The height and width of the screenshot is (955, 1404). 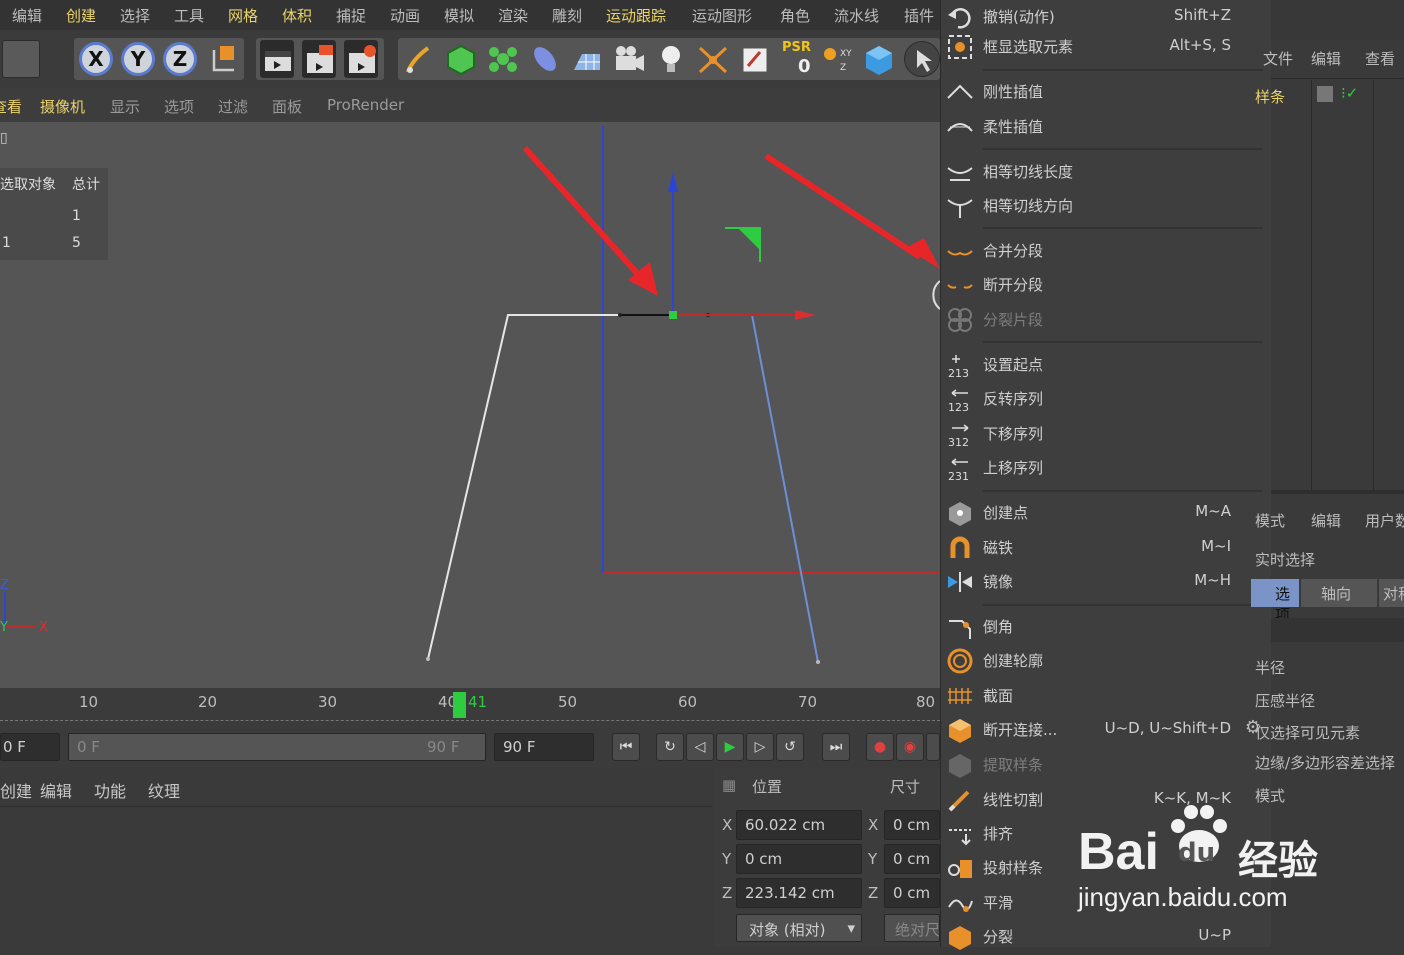 What do you see at coordinates (1384, 520) in the screenshot?
I see `attr-tab-userdata: 用户数据` at bounding box center [1384, 520].